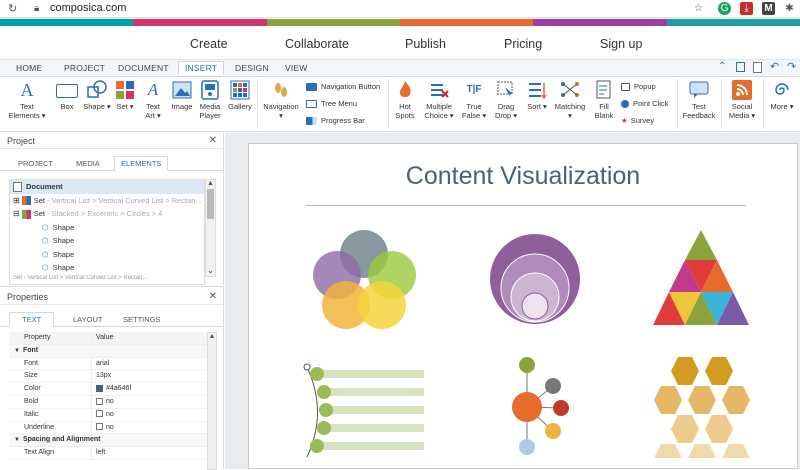  I want to click on property-row-text-align: Text Align left, so click(108, 453).